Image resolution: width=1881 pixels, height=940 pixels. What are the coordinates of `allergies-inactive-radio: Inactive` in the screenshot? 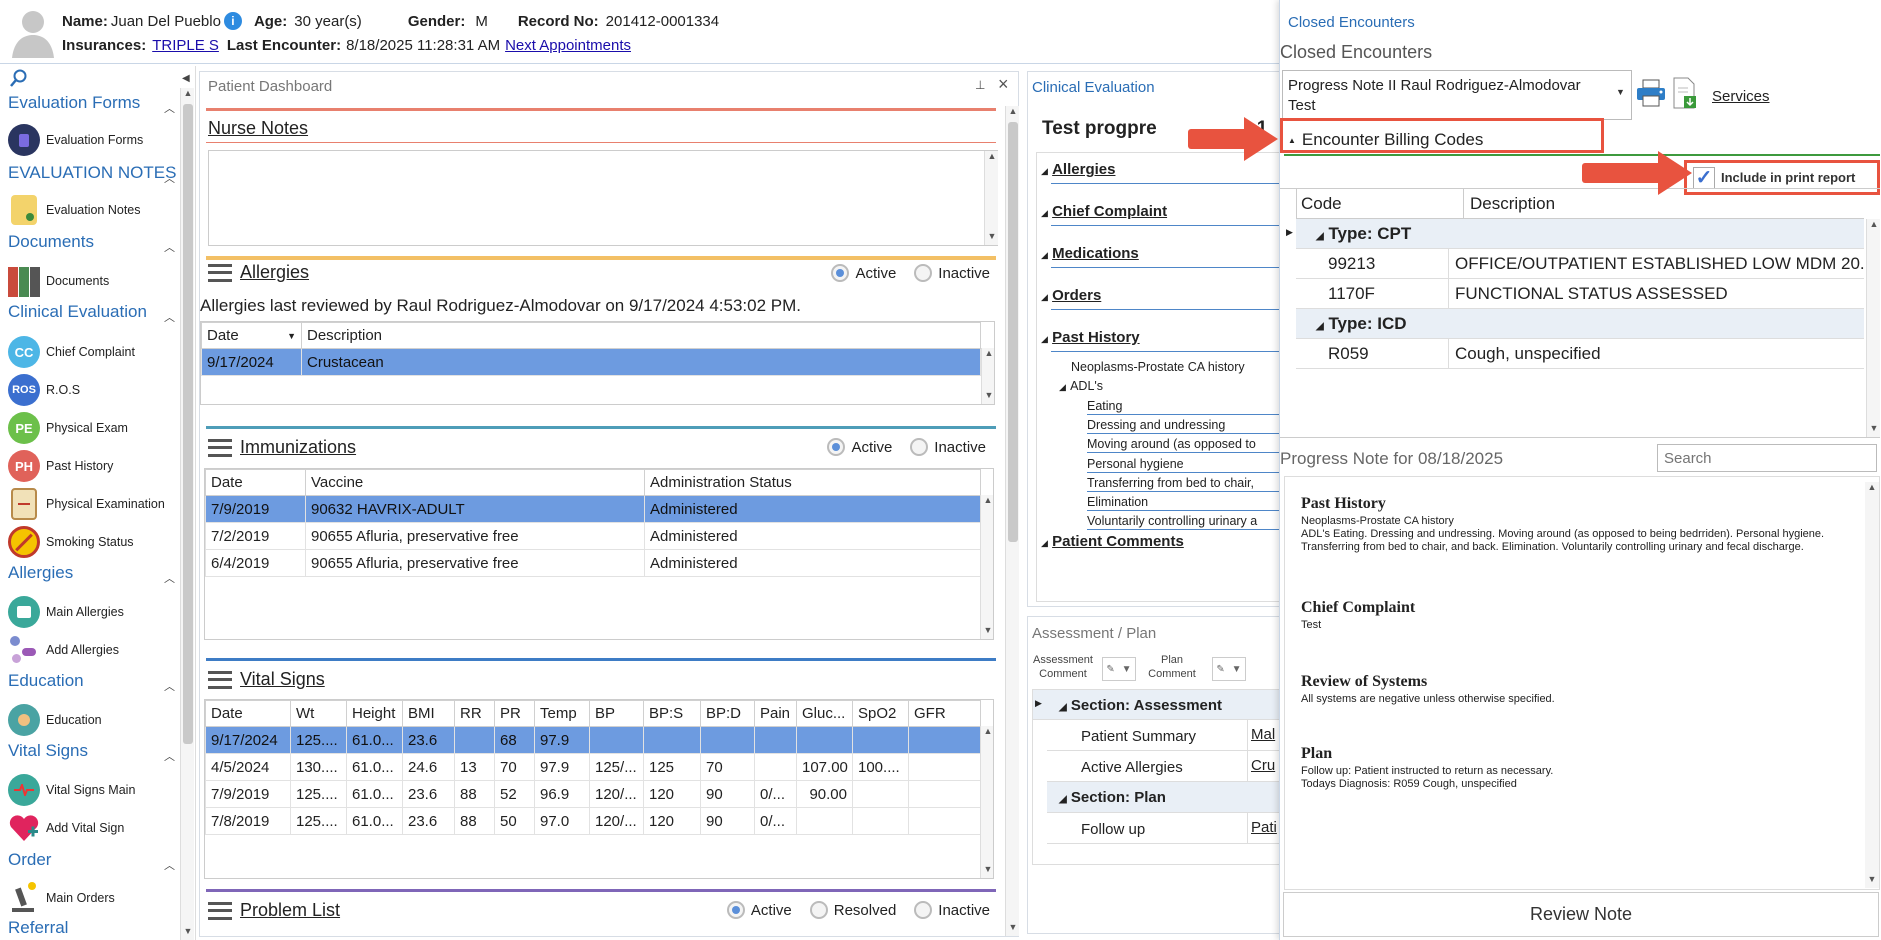 It's located at (952, 273).